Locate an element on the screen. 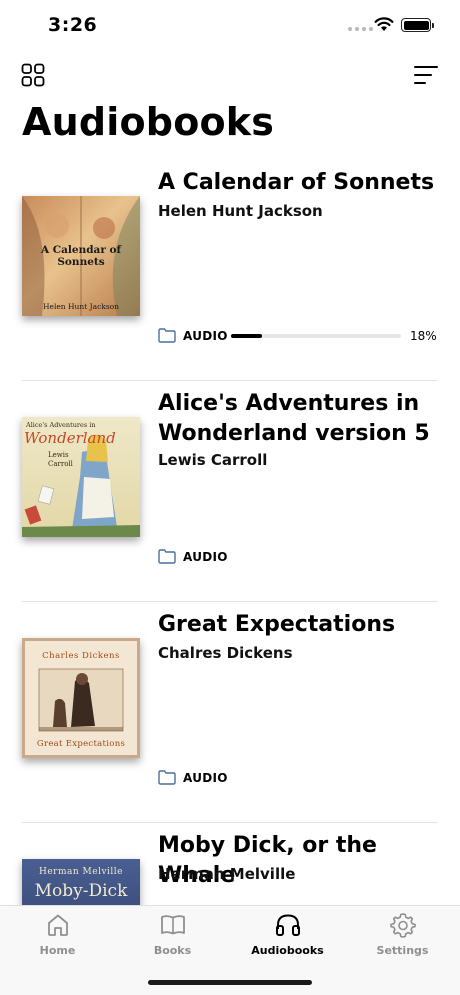  cover-title-text: A Calendar of Sonnets is located at coordinates (81, 256).